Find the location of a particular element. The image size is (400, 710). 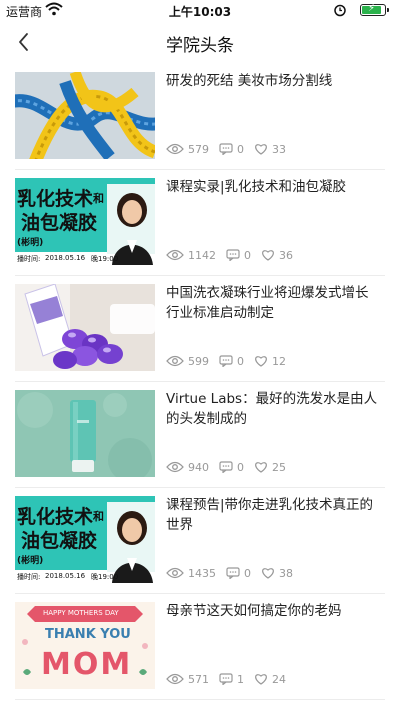

list-item: Virtue Labs：最好的洗发水是由人的头发制成的 940 0 25 is located at coordinates (200, 435).